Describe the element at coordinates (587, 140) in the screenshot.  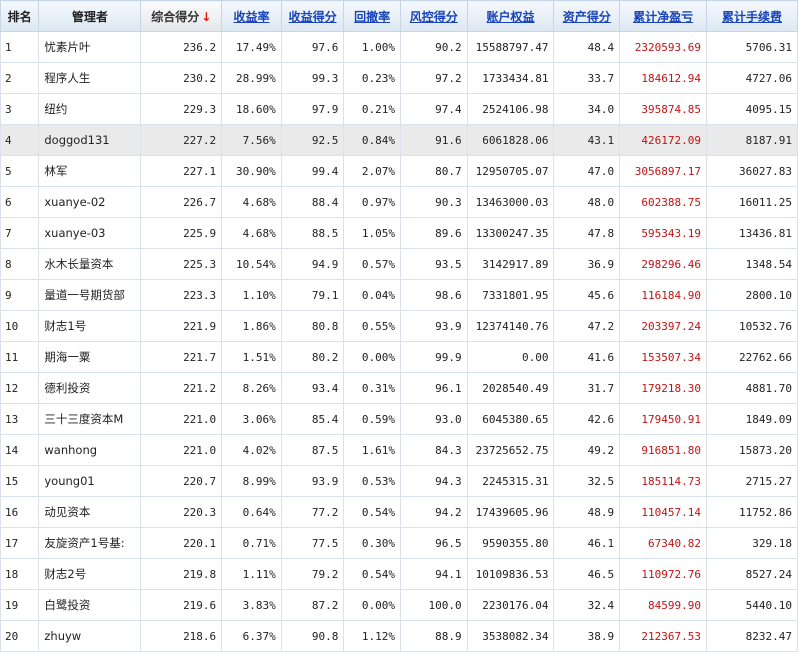
I see `cell-asset-score: 43.1` at that location.